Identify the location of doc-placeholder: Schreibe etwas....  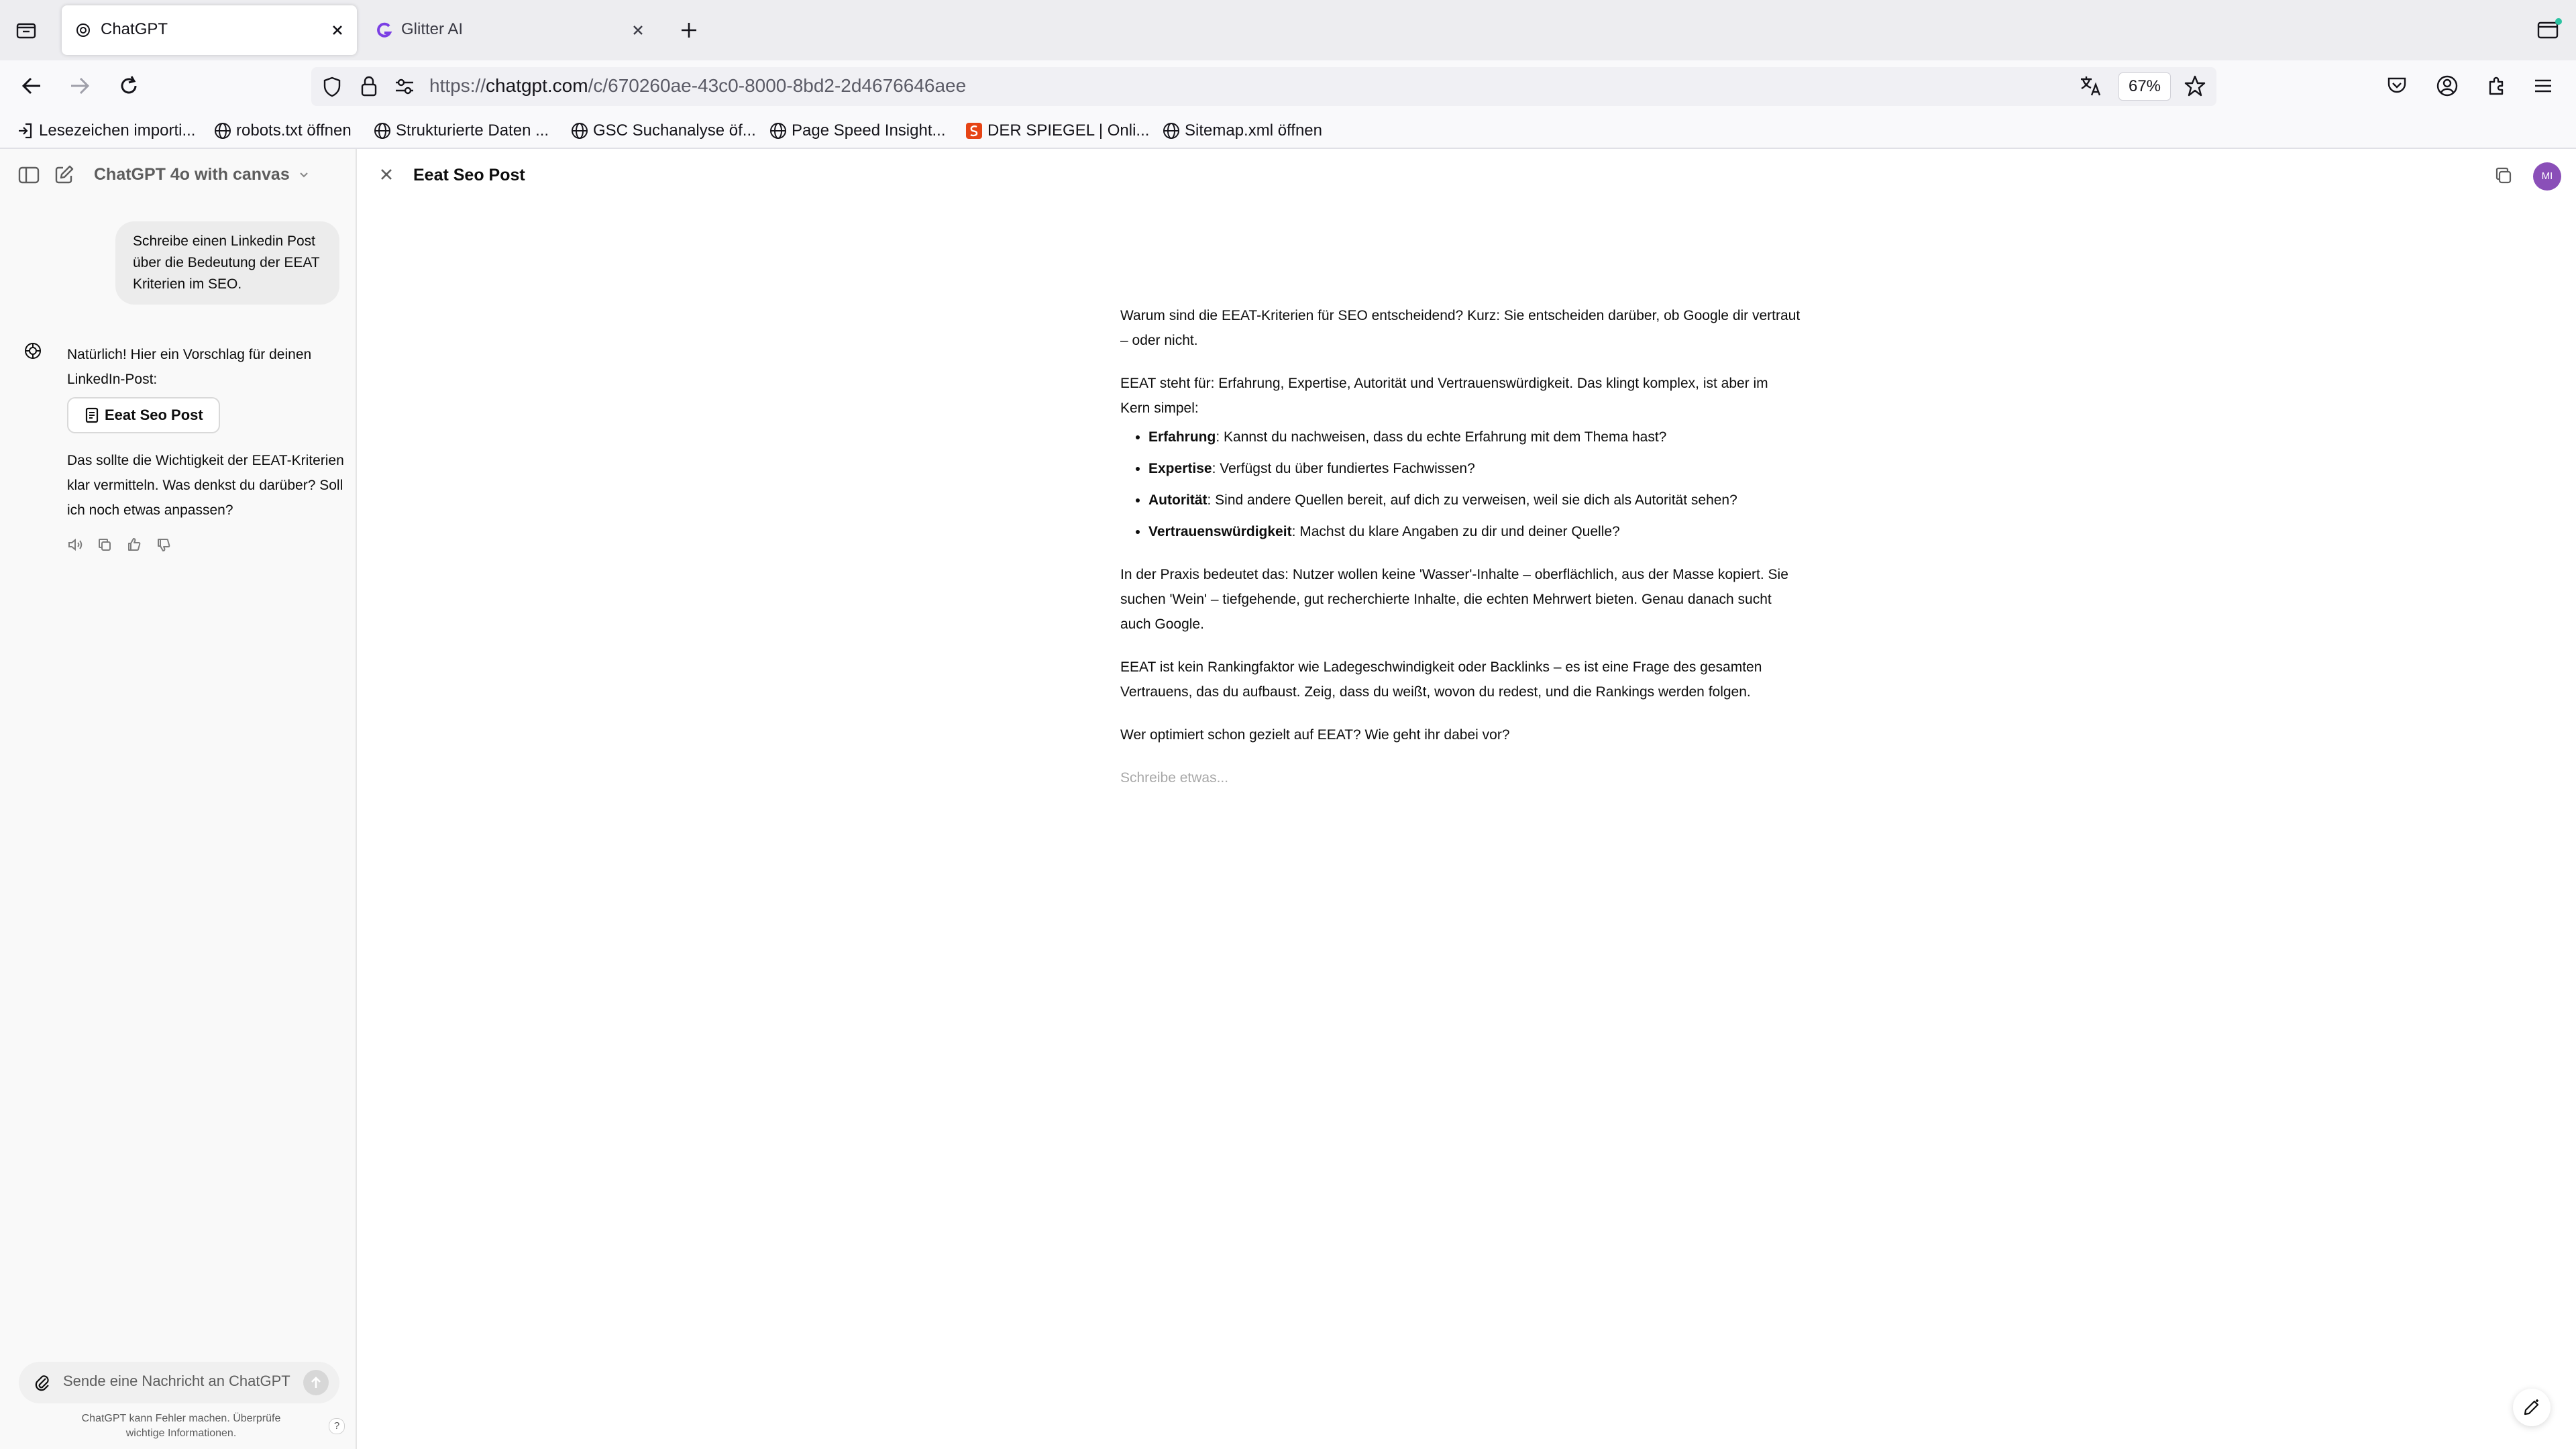
(1460, 777).